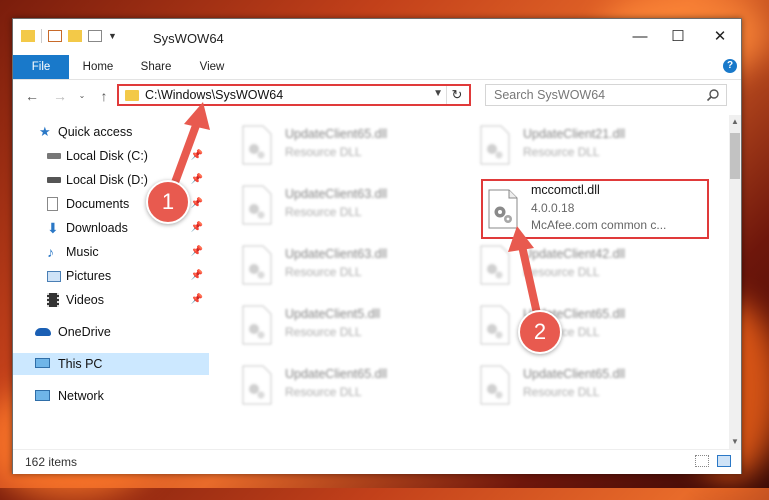 Image resolution: width=769 pixels, height=500 pixels. I want to click on help-icon: ?, so click(730, 66).